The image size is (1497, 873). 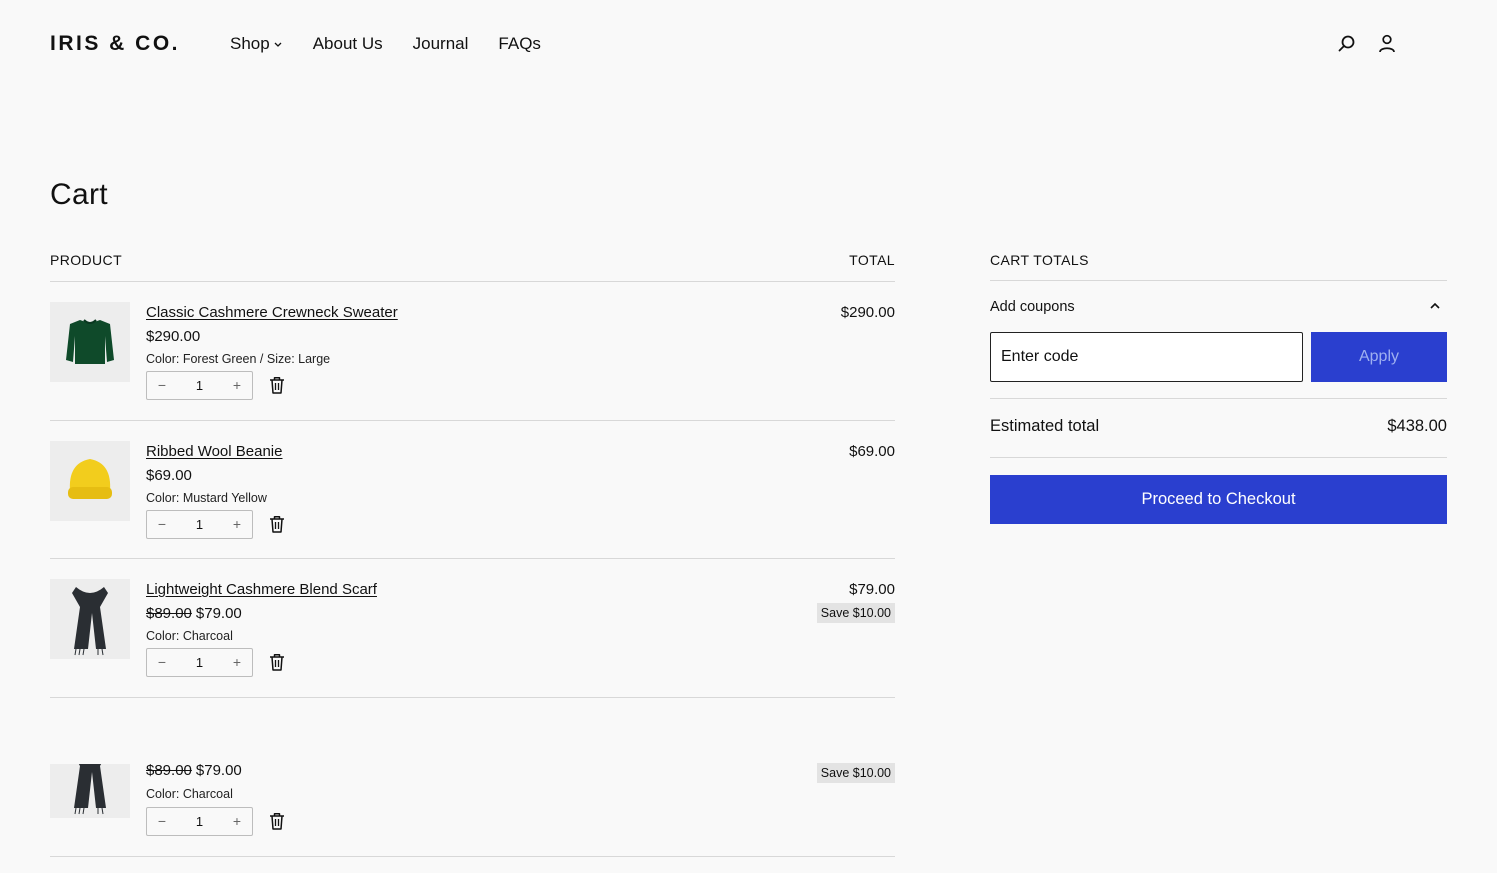 What do you see at coordinates (385, 44) in the screenshot?
I see `main-nav: Shop About Us Journal FAQs` at bounding box center [385, 44].